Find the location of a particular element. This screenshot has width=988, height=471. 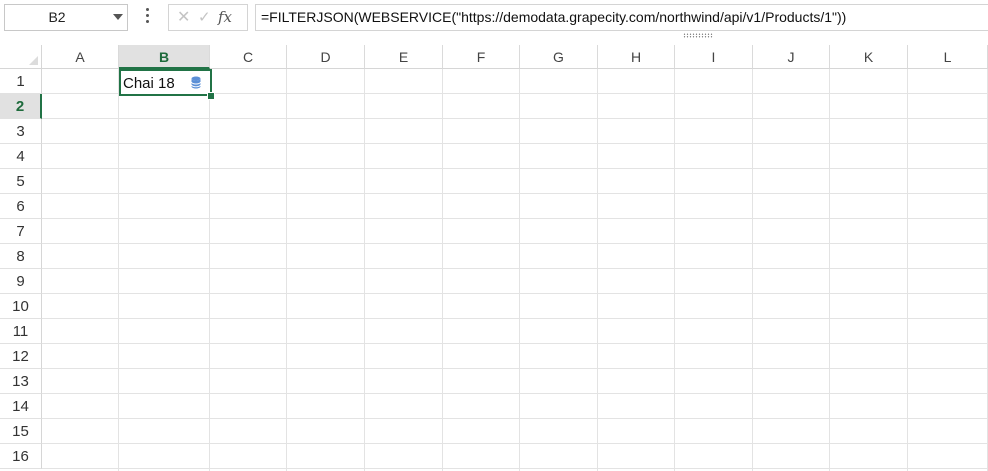

column-header-d: D is located at coordinates (326, 57).